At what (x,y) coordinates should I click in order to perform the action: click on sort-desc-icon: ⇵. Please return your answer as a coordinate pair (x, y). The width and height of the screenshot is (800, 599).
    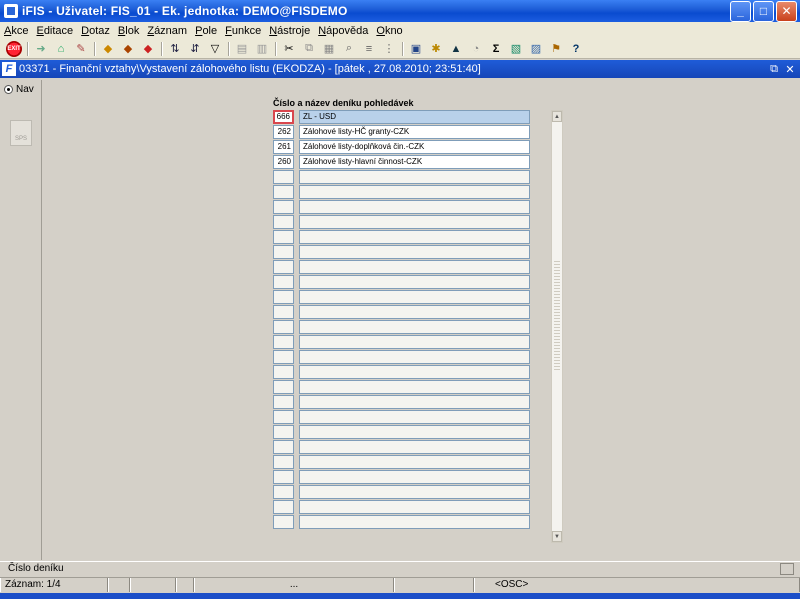
    Looking at the image, I should click on (195, 49).